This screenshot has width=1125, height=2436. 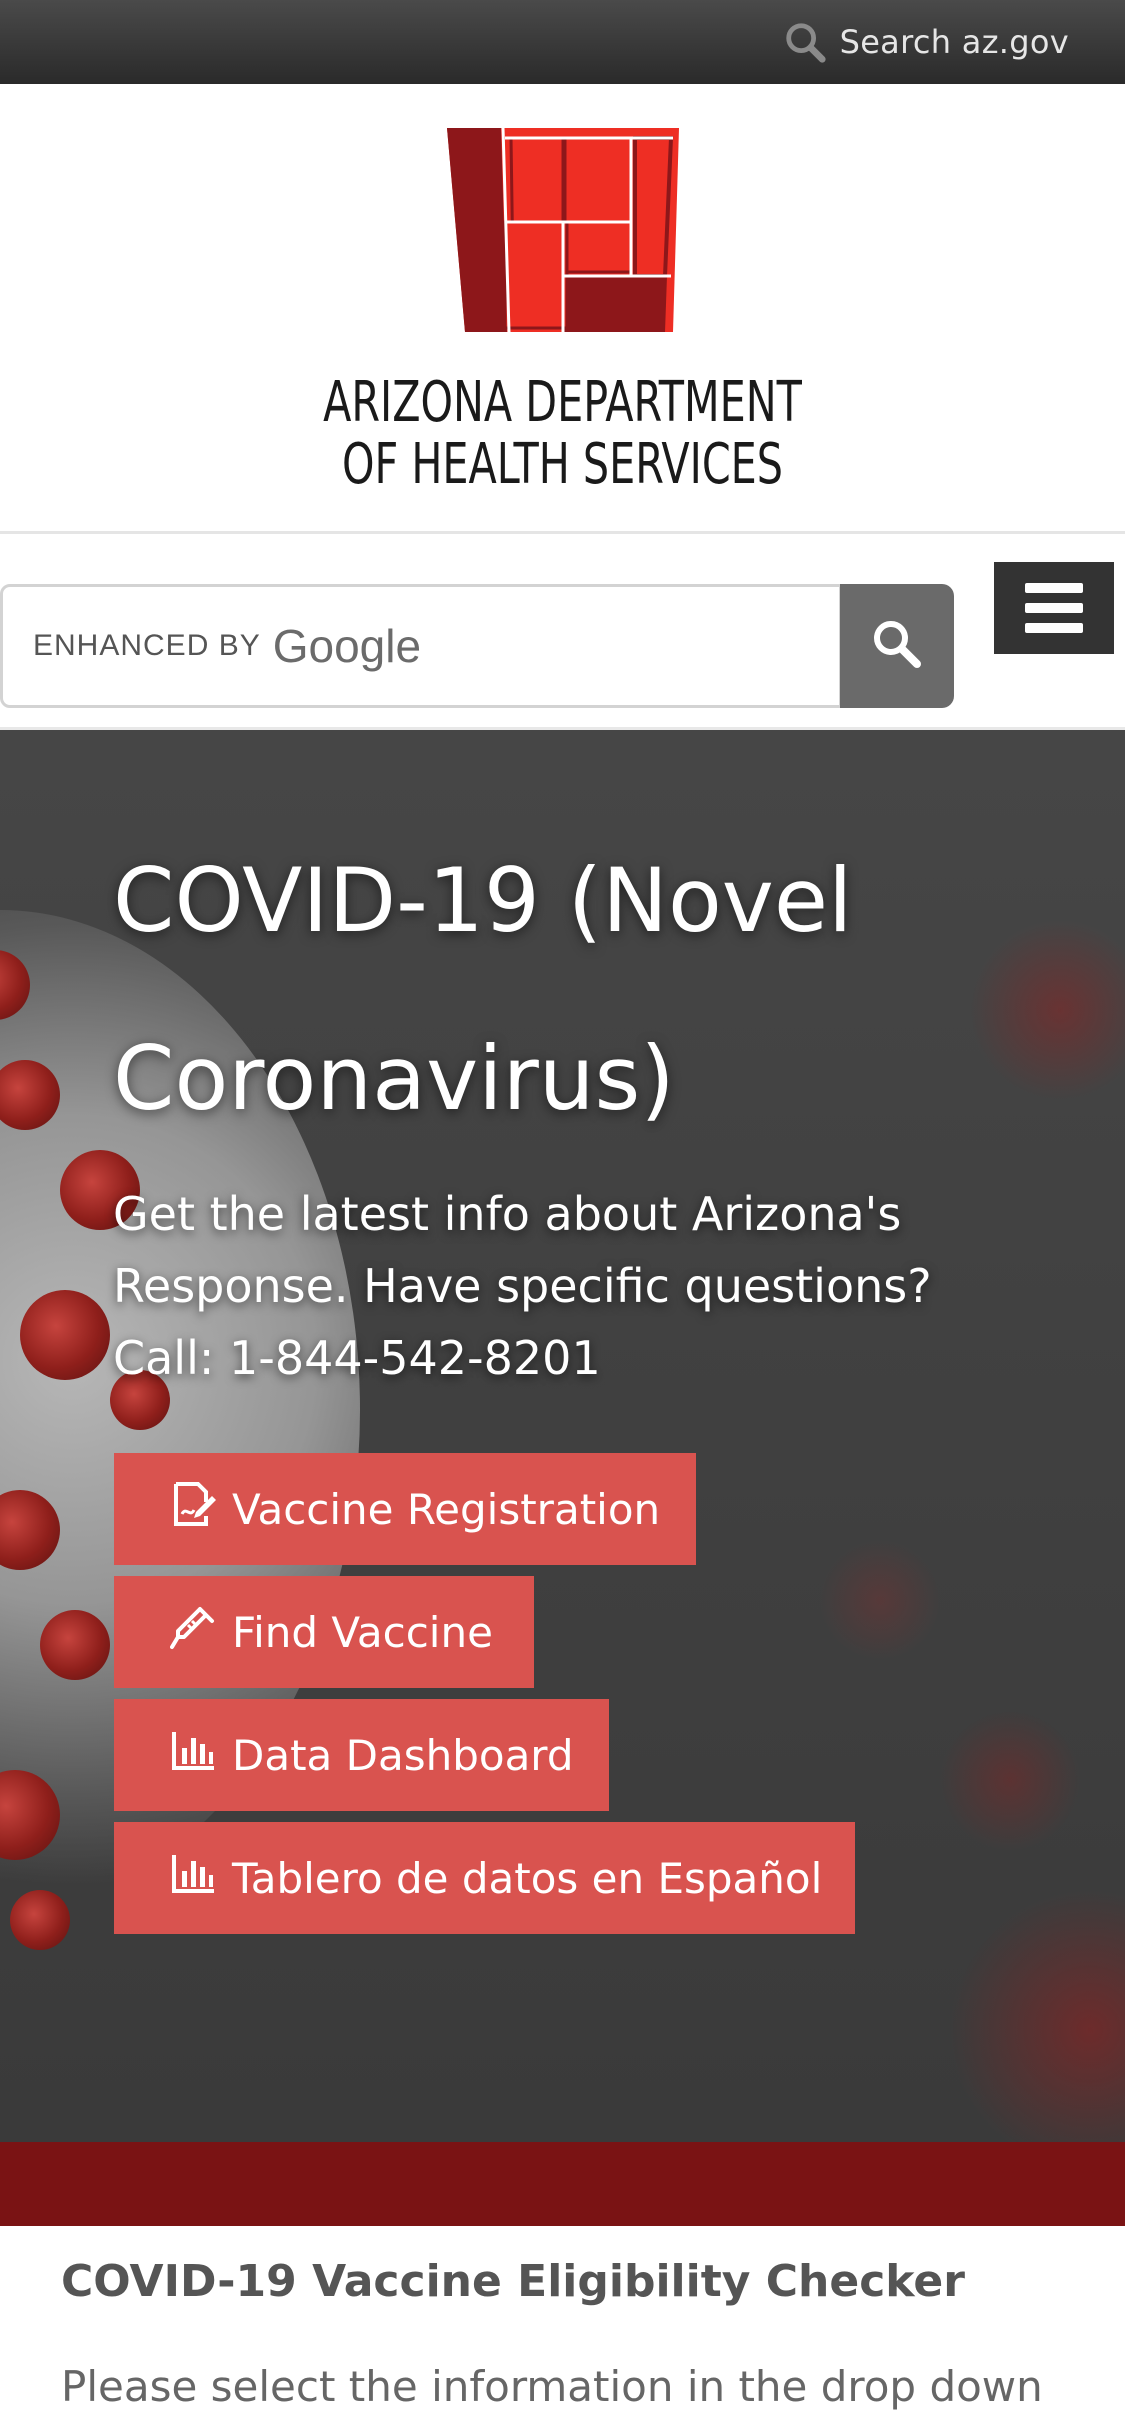 I want to click on find-vaccine-button: Find Vaccine, so click(x=324, y=1632).